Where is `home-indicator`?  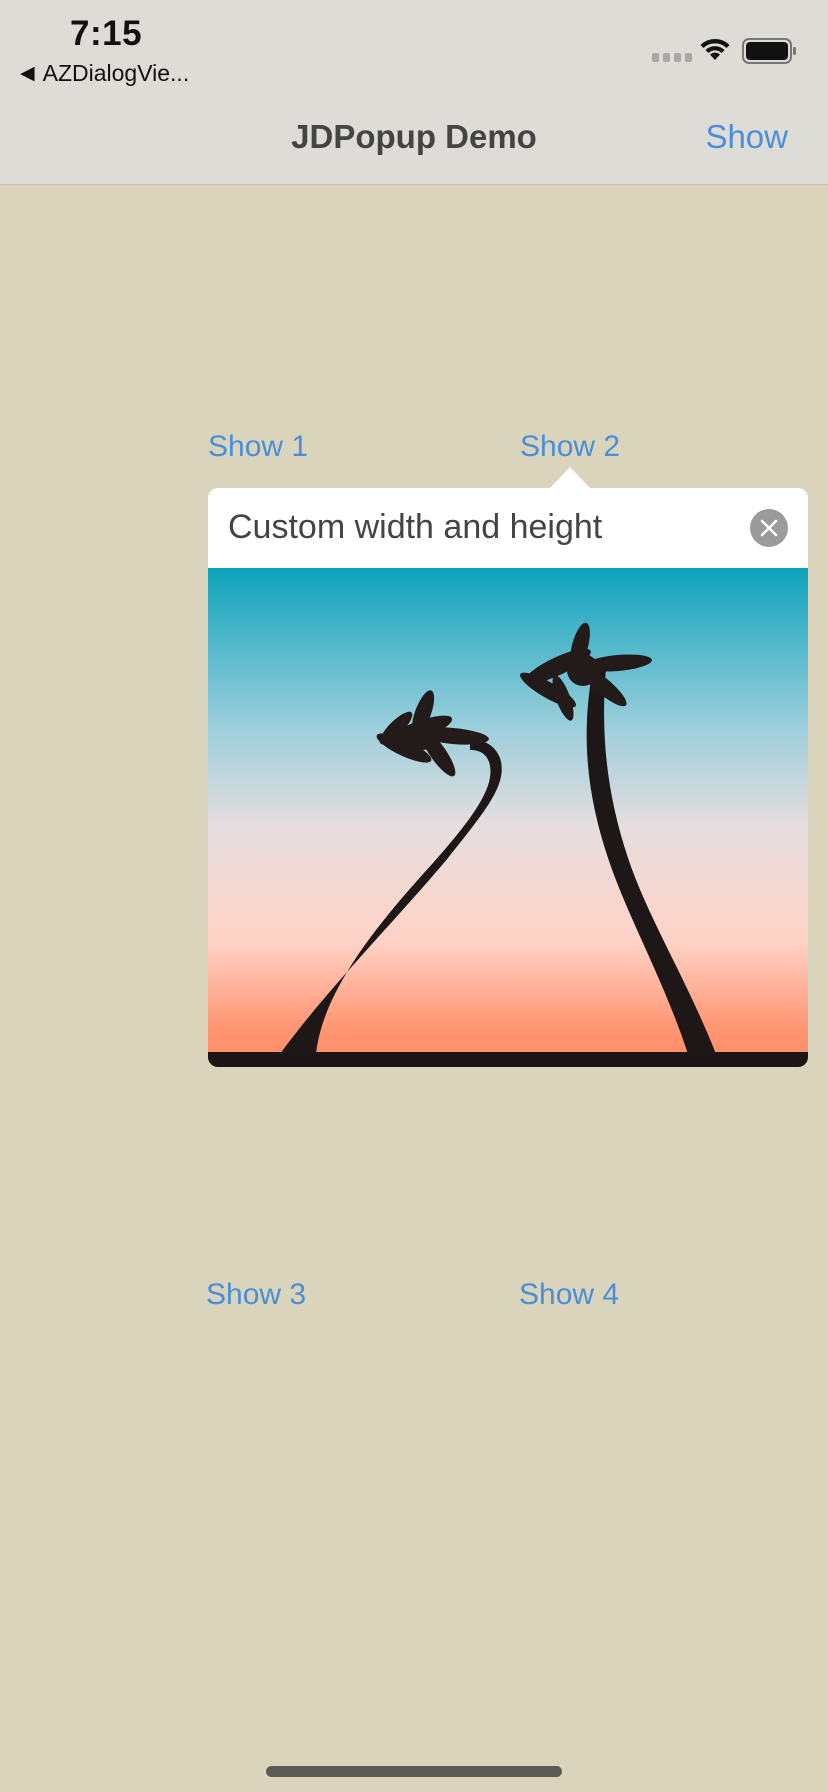 home-indicator is located at coordinates (414, 1771).